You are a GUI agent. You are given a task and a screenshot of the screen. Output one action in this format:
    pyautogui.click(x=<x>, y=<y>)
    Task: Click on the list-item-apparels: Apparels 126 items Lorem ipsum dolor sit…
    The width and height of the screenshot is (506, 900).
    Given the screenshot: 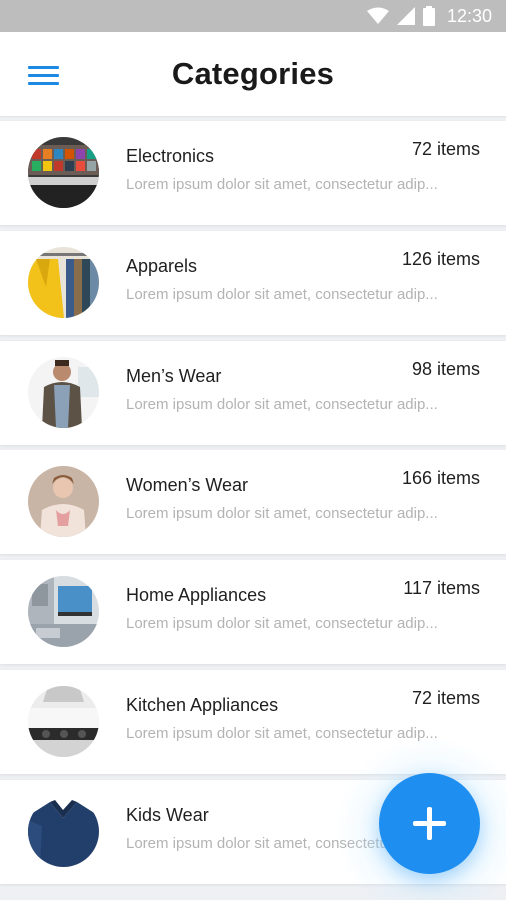 What is the action you would take?
    pyautogui.click(x=253, y=283)
    